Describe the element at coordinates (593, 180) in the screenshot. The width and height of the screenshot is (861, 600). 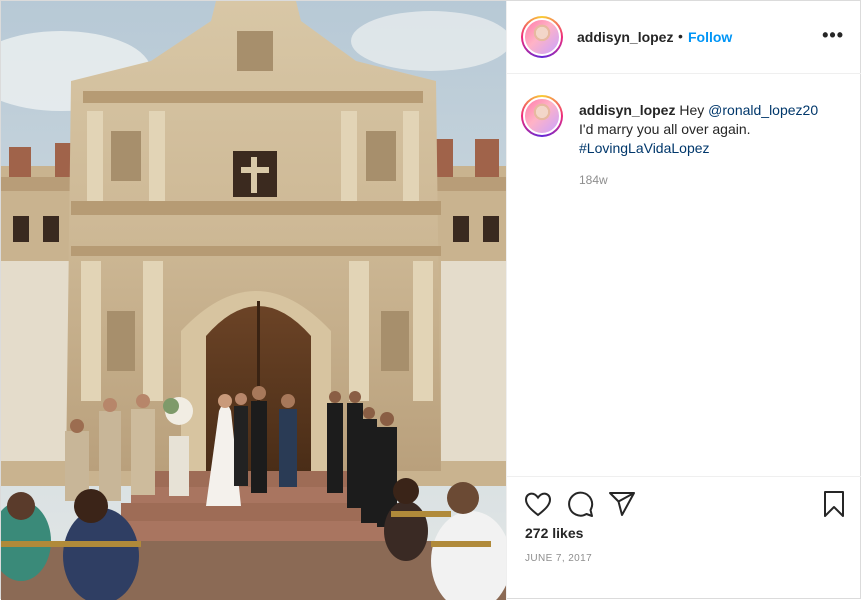
I see `caption-time-ago: 184w` at that location.